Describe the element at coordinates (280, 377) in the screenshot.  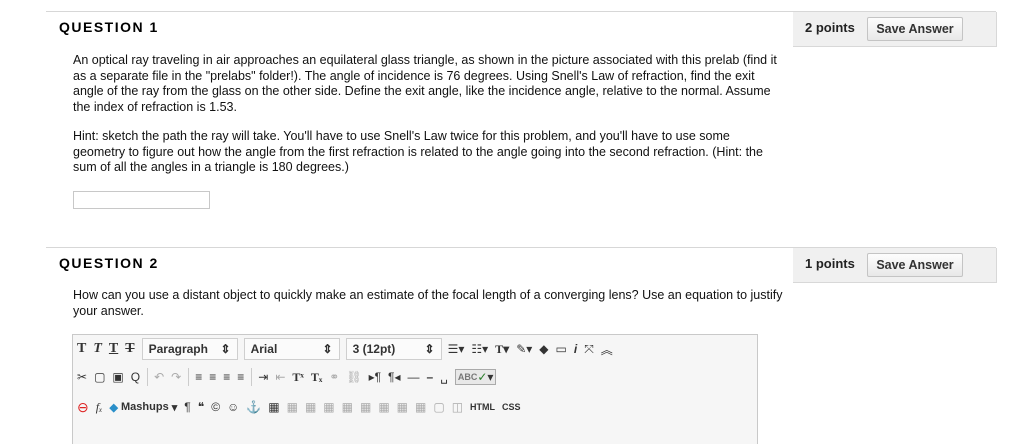
I see `outdent-icon: ⇤` at that location.